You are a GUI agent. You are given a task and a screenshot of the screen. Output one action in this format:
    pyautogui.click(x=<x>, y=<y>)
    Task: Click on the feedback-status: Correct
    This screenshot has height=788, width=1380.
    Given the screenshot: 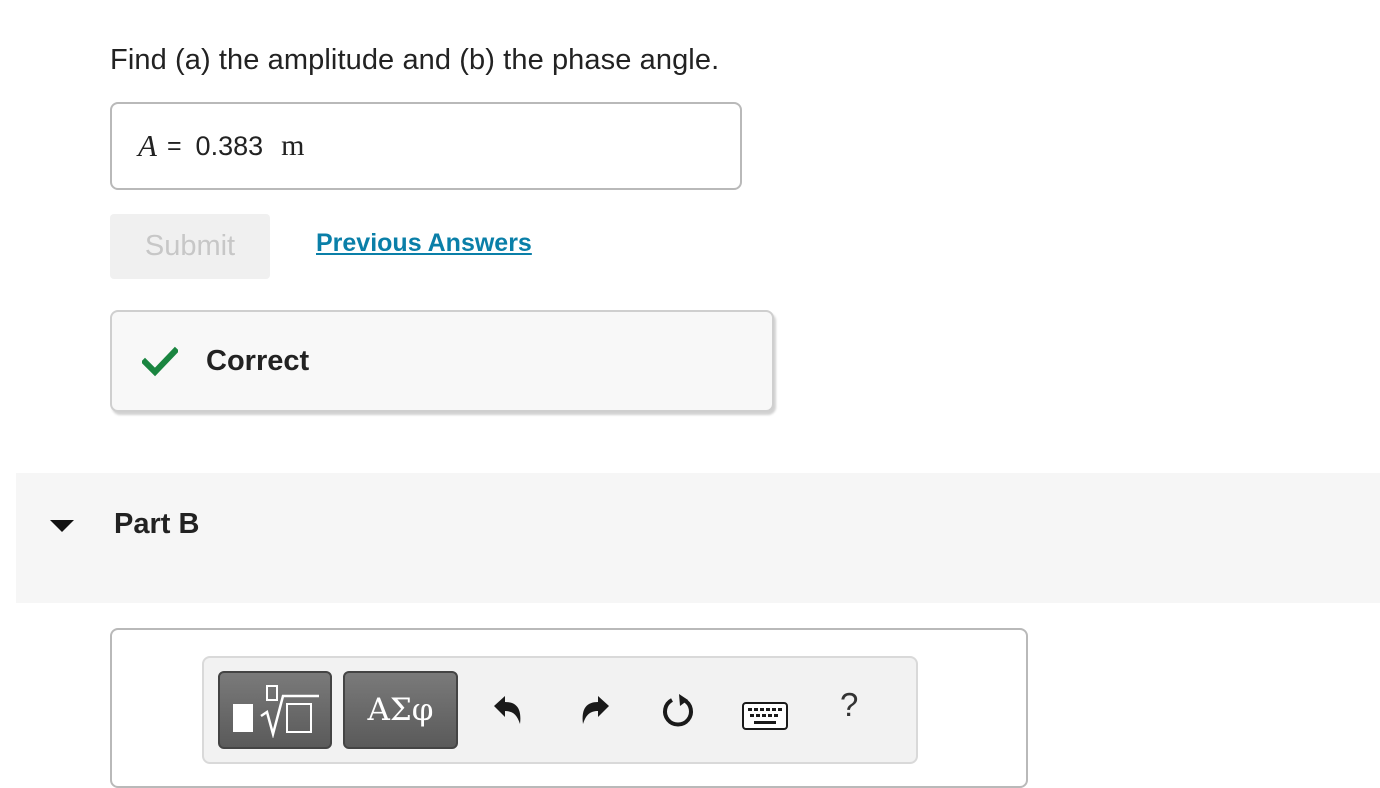 What is the action you would take?
    pyautogui.click(x=258, y=360)
    